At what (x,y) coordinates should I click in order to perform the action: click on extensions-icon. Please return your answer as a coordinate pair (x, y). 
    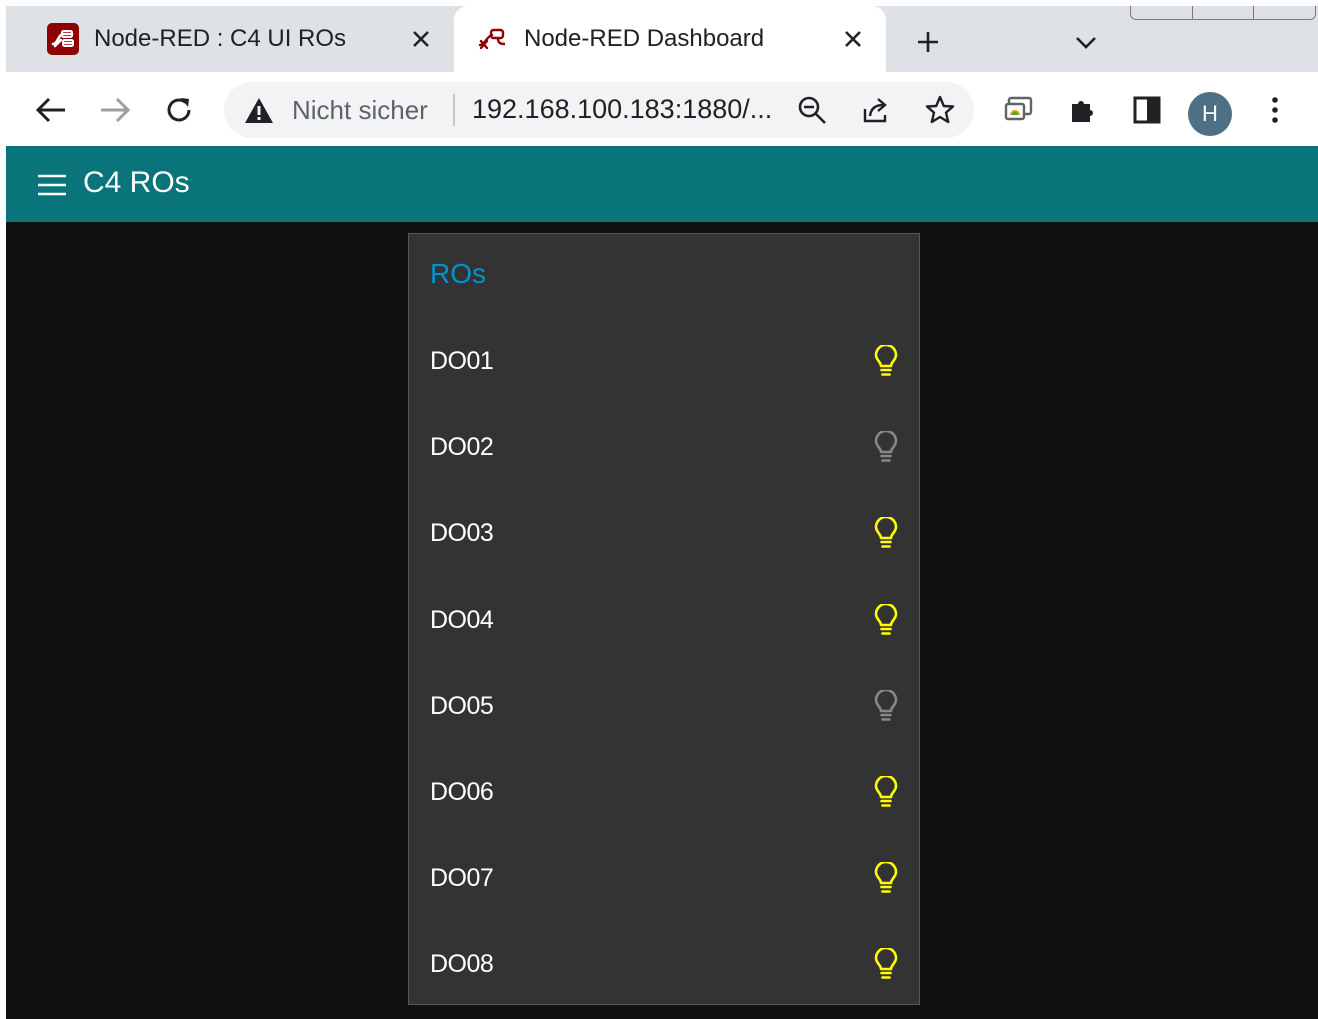
    Looking at the image, I should click on (1083, 110).